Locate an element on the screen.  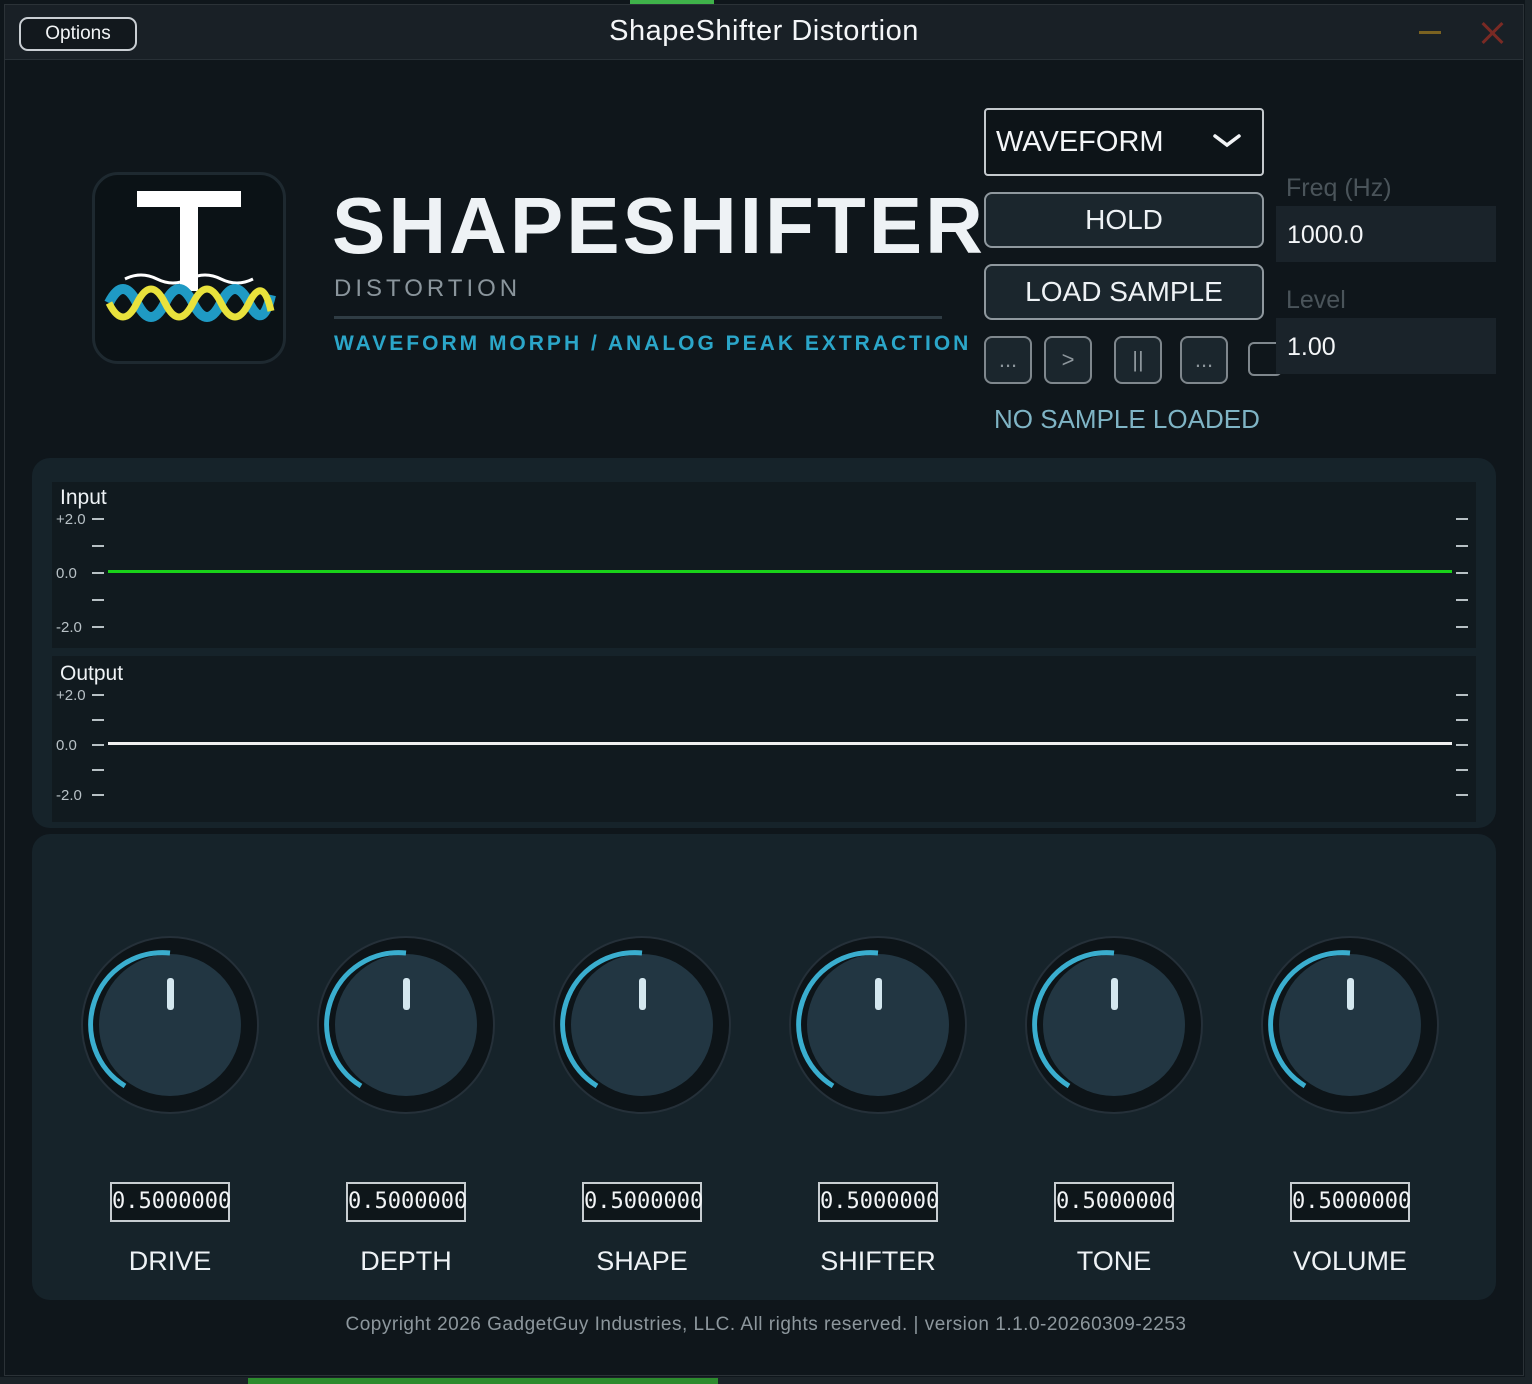
shifter-label: SHIFTER is located at coordinates (878, 1261).